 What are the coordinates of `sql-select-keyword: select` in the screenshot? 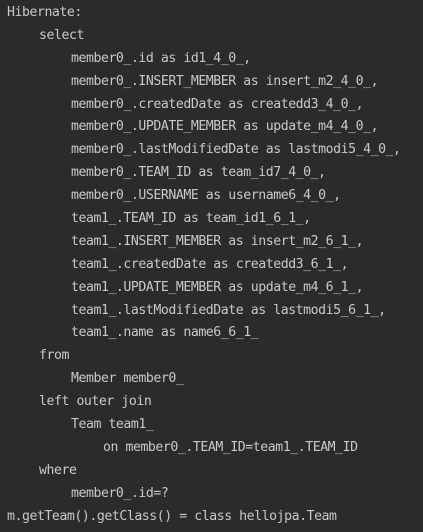 It's located at (61, 35).